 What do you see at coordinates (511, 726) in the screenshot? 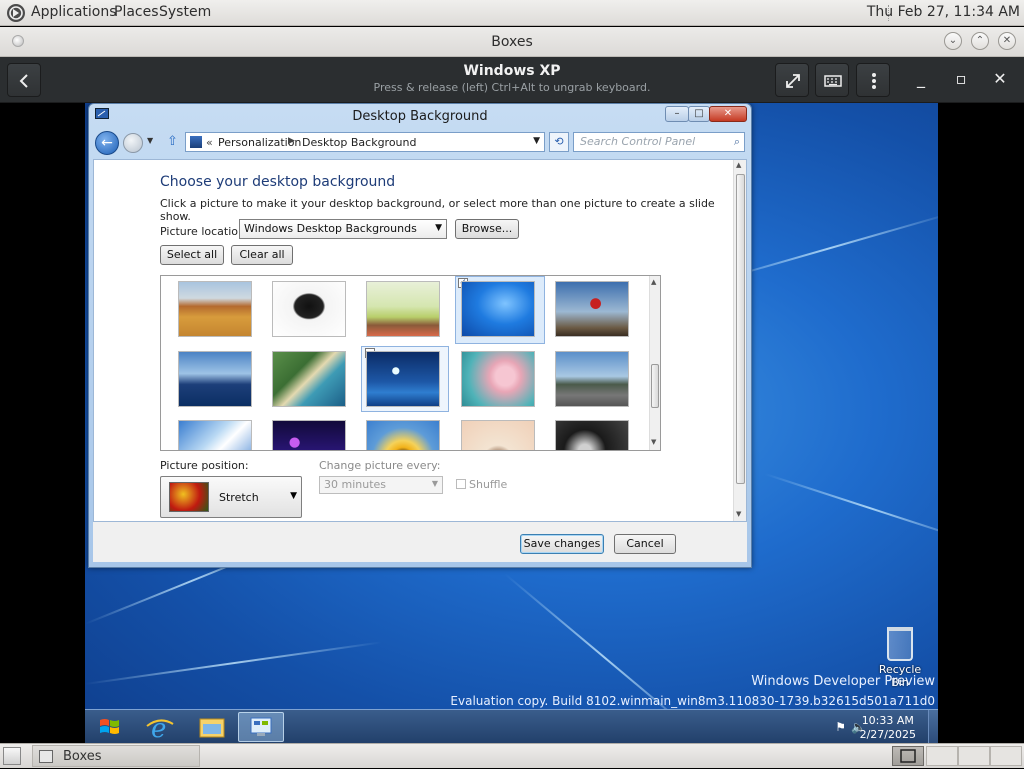
I see `windows-taskbar: e ⚑ 🔈 10:33 AM 2/27/2025` at bounding box center [511, 726].